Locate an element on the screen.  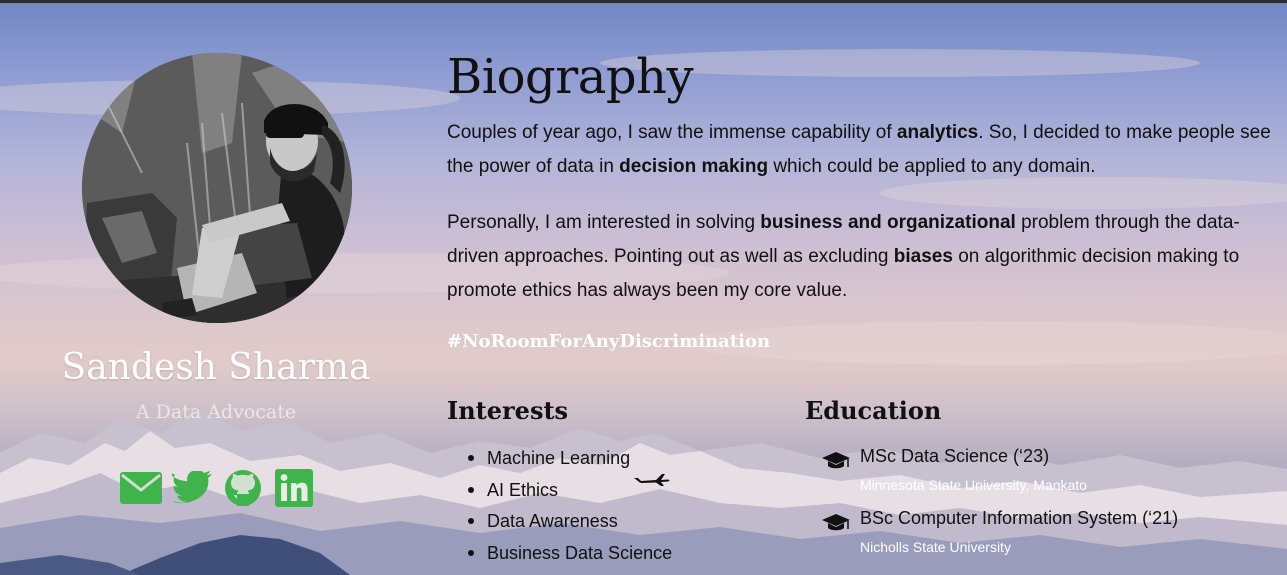
interests-heading: Interests is located at coordinates (508, 410).